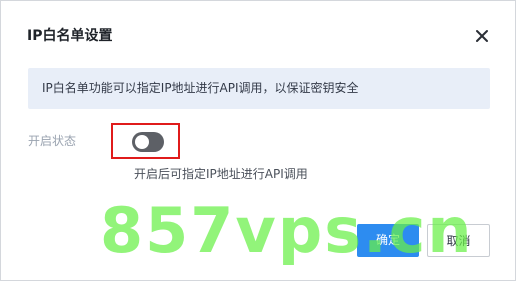  Describe the element at coordinates (52, 141) in the screenshot. I see `status-label: 开启状态` at that location.